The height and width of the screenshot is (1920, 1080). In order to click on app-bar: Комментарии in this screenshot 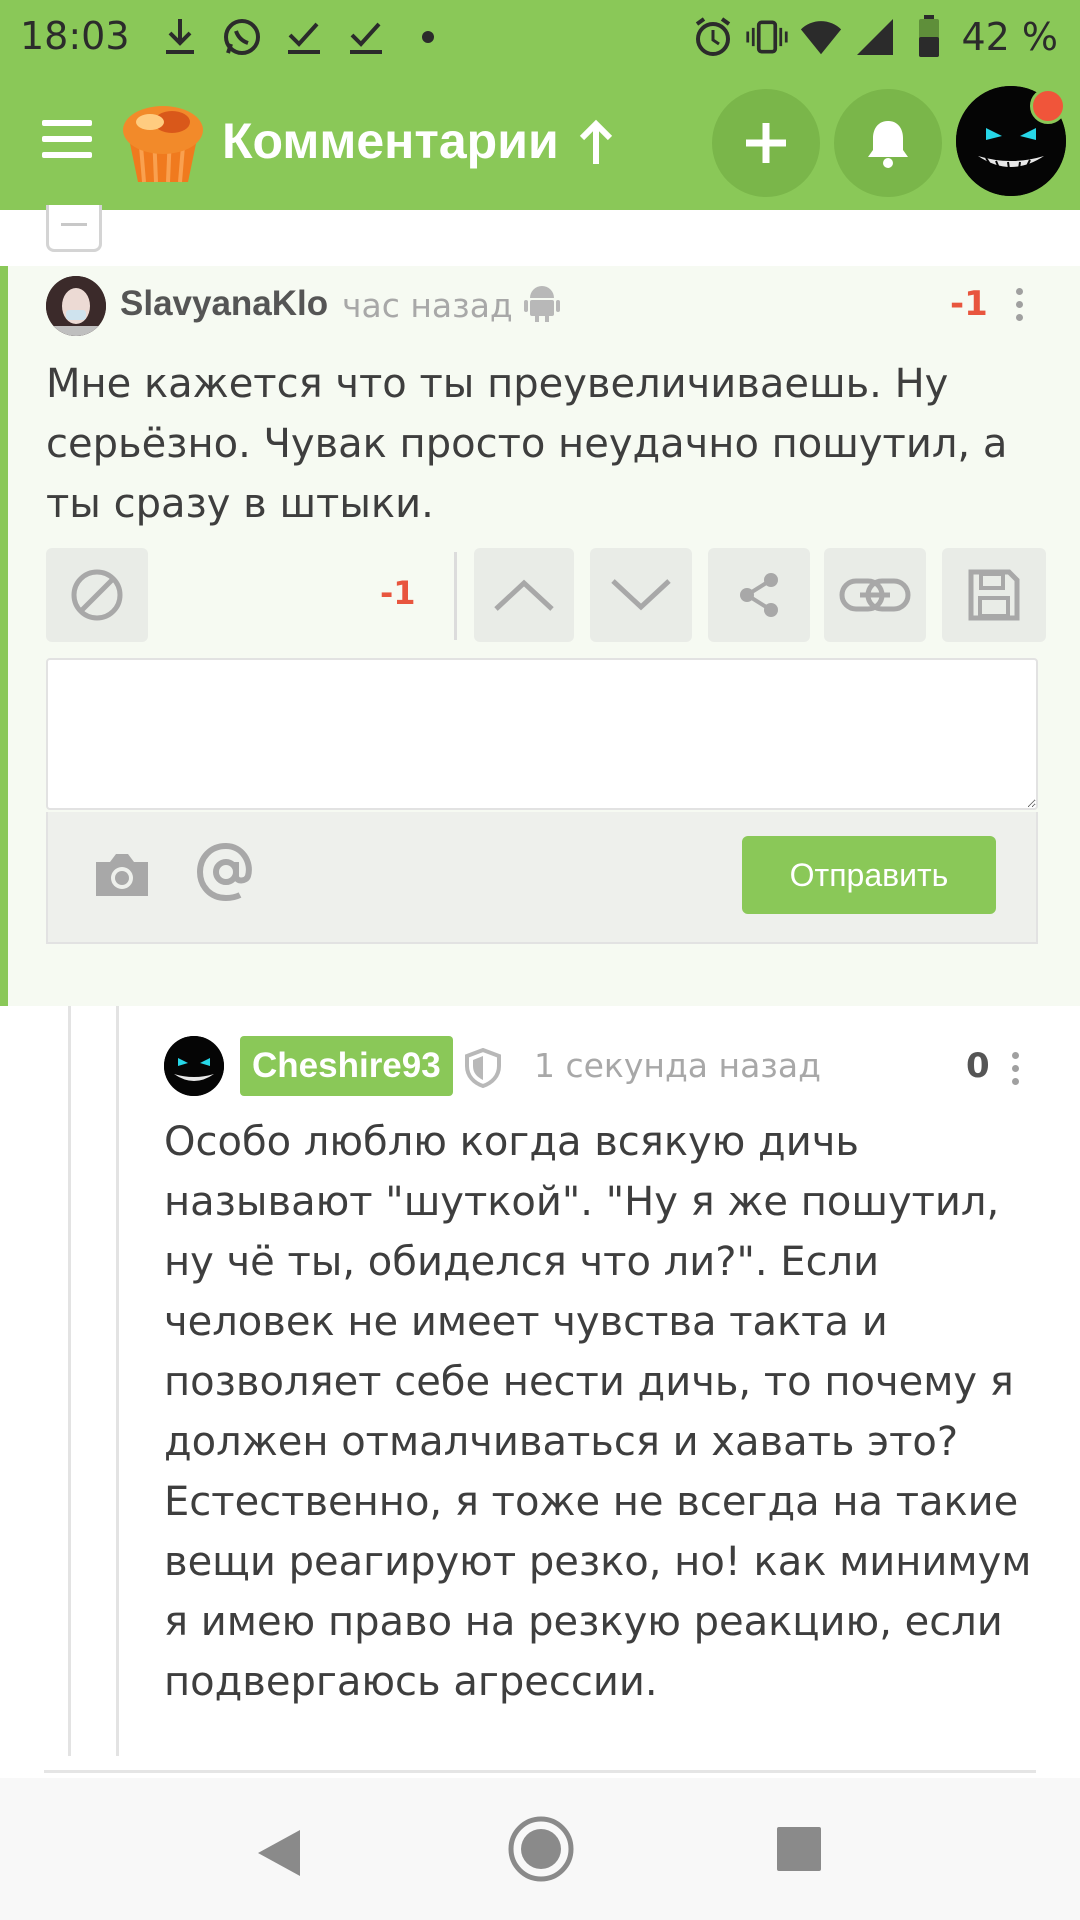, I will do `click(540, 145)`.